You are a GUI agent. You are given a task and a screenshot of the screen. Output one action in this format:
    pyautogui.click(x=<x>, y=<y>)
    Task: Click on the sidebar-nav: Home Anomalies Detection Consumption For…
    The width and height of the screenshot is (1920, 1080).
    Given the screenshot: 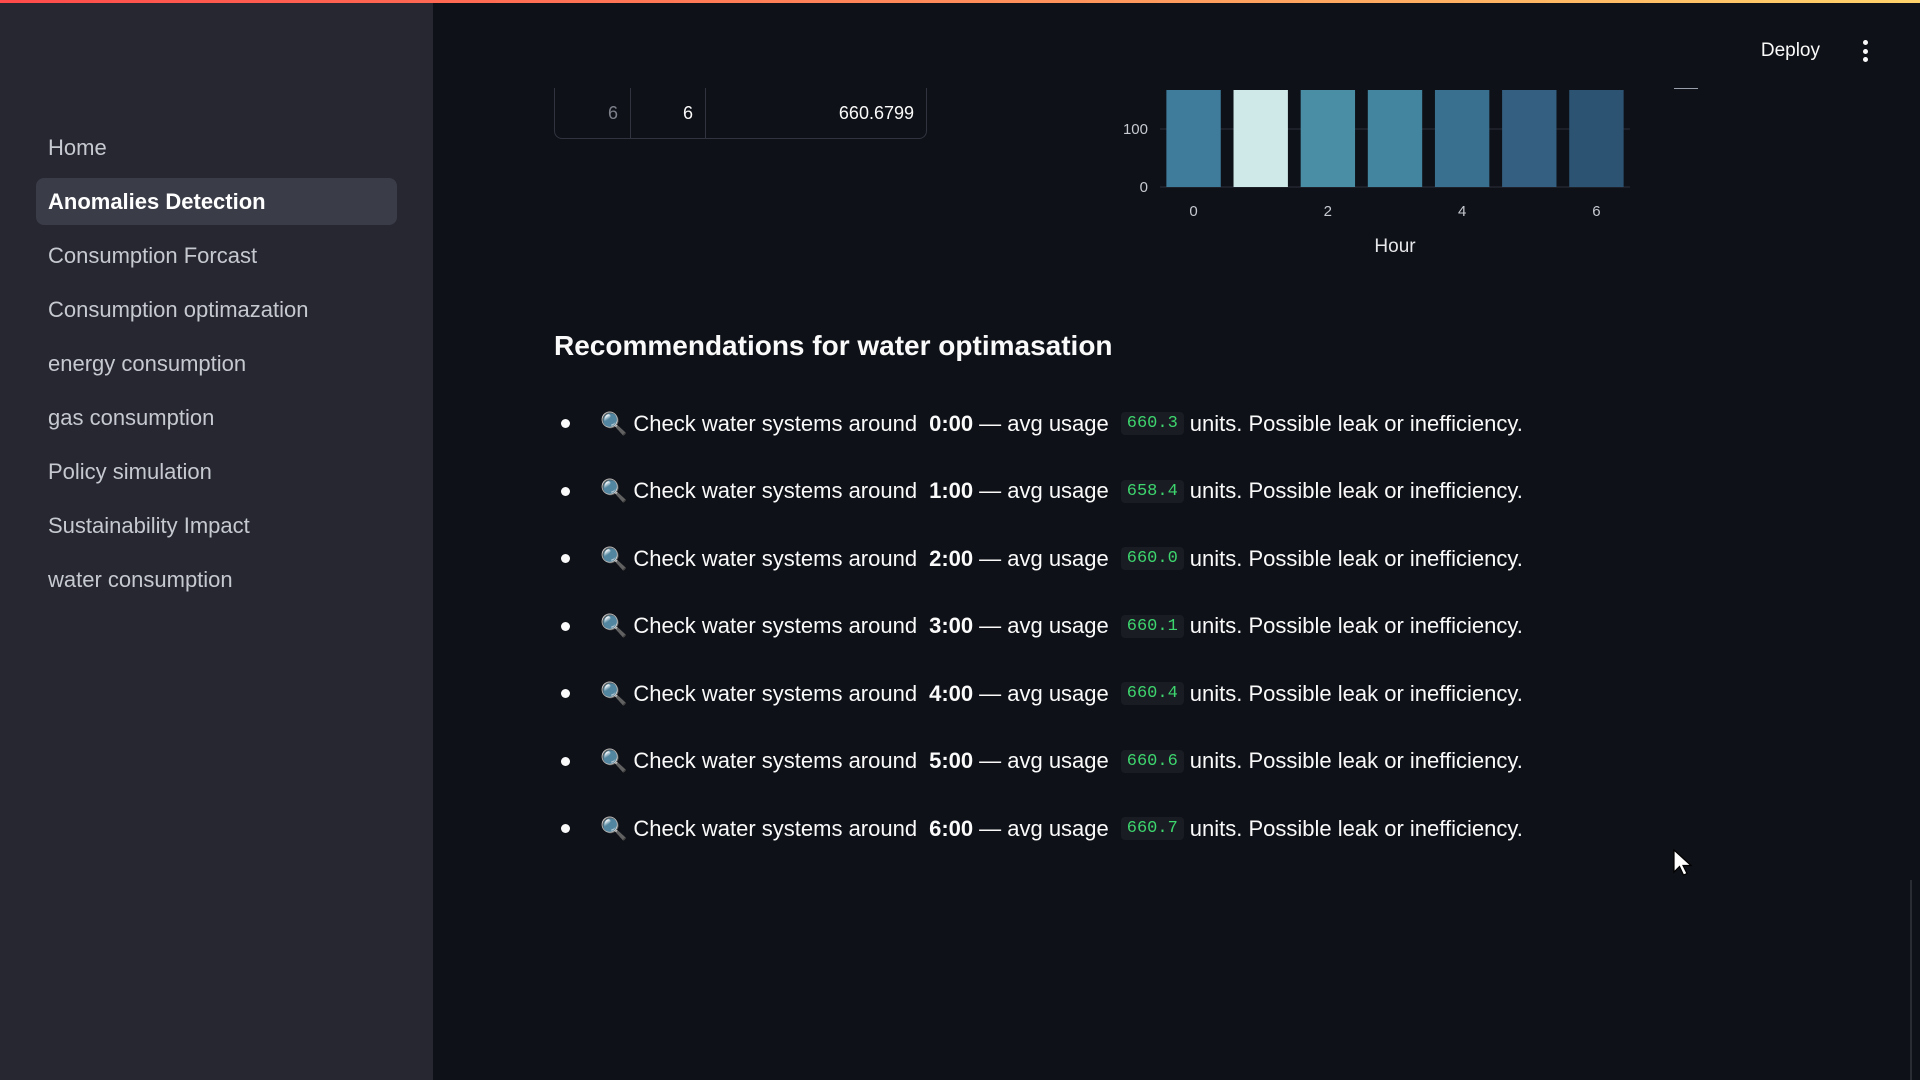 What is the action you would take?
    pyautogui.click(x=216, y=367)
    